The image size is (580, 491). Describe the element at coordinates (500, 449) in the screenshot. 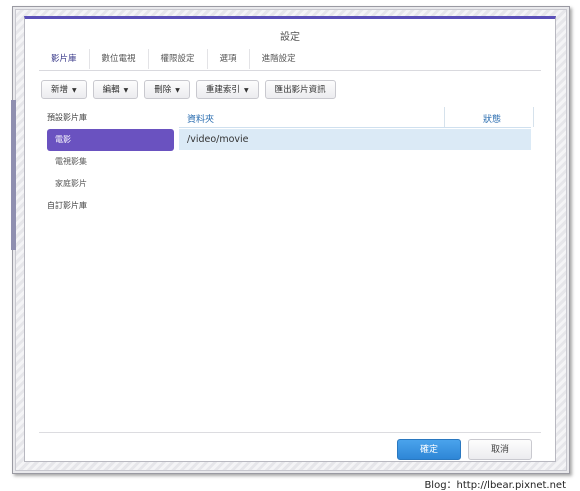

I see `cancel-button: 取消` at that location.